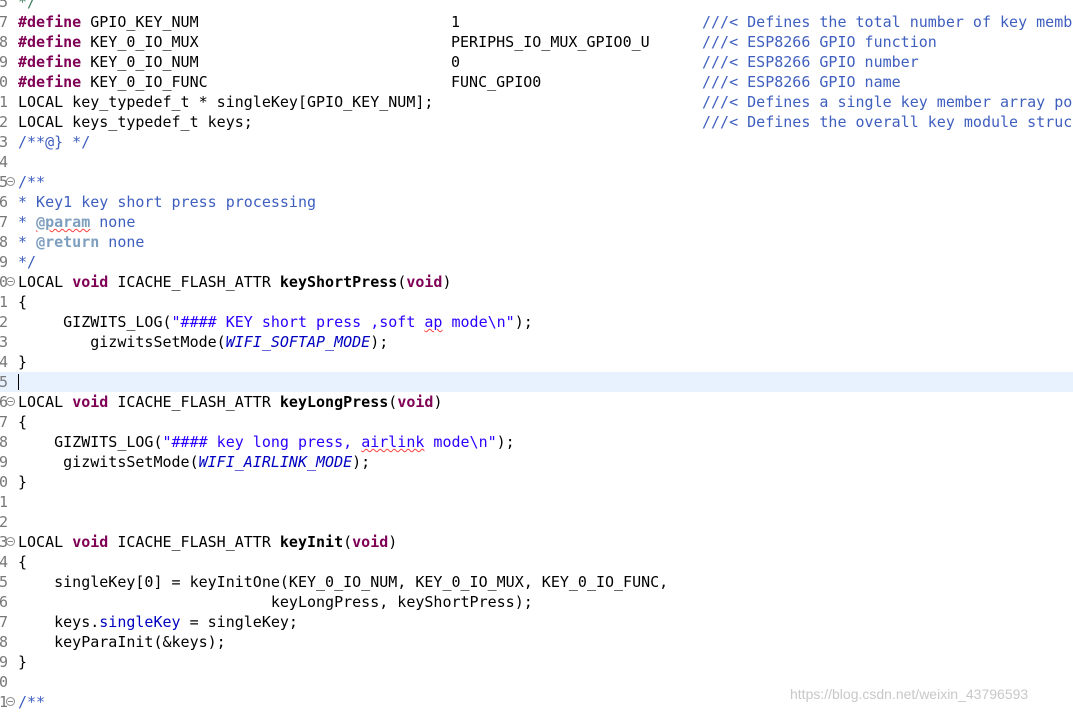 This screenshot has width=1073, height=714. What do you see at coordinates (536, 502) in the screenshot?
I see `code-line: 1` at bounding box center [536, 502].